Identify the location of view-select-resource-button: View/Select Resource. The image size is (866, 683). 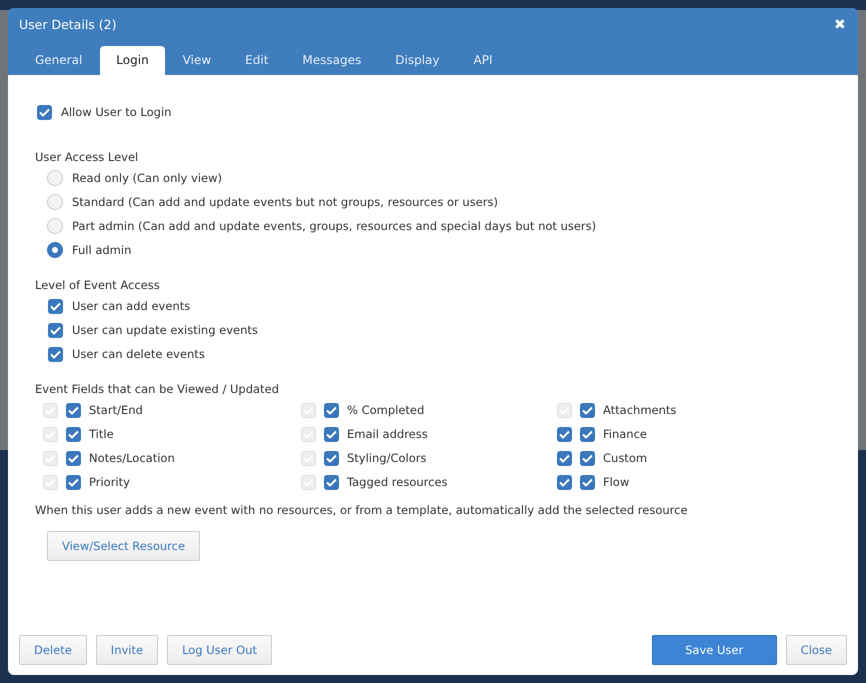
(123, 546).